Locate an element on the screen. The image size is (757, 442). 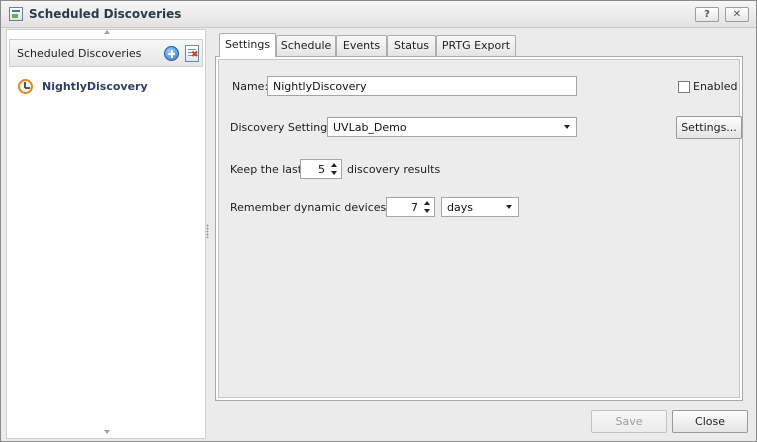
discovery-settings-label: Discovery Settings: is located at coordinates (283, 127).